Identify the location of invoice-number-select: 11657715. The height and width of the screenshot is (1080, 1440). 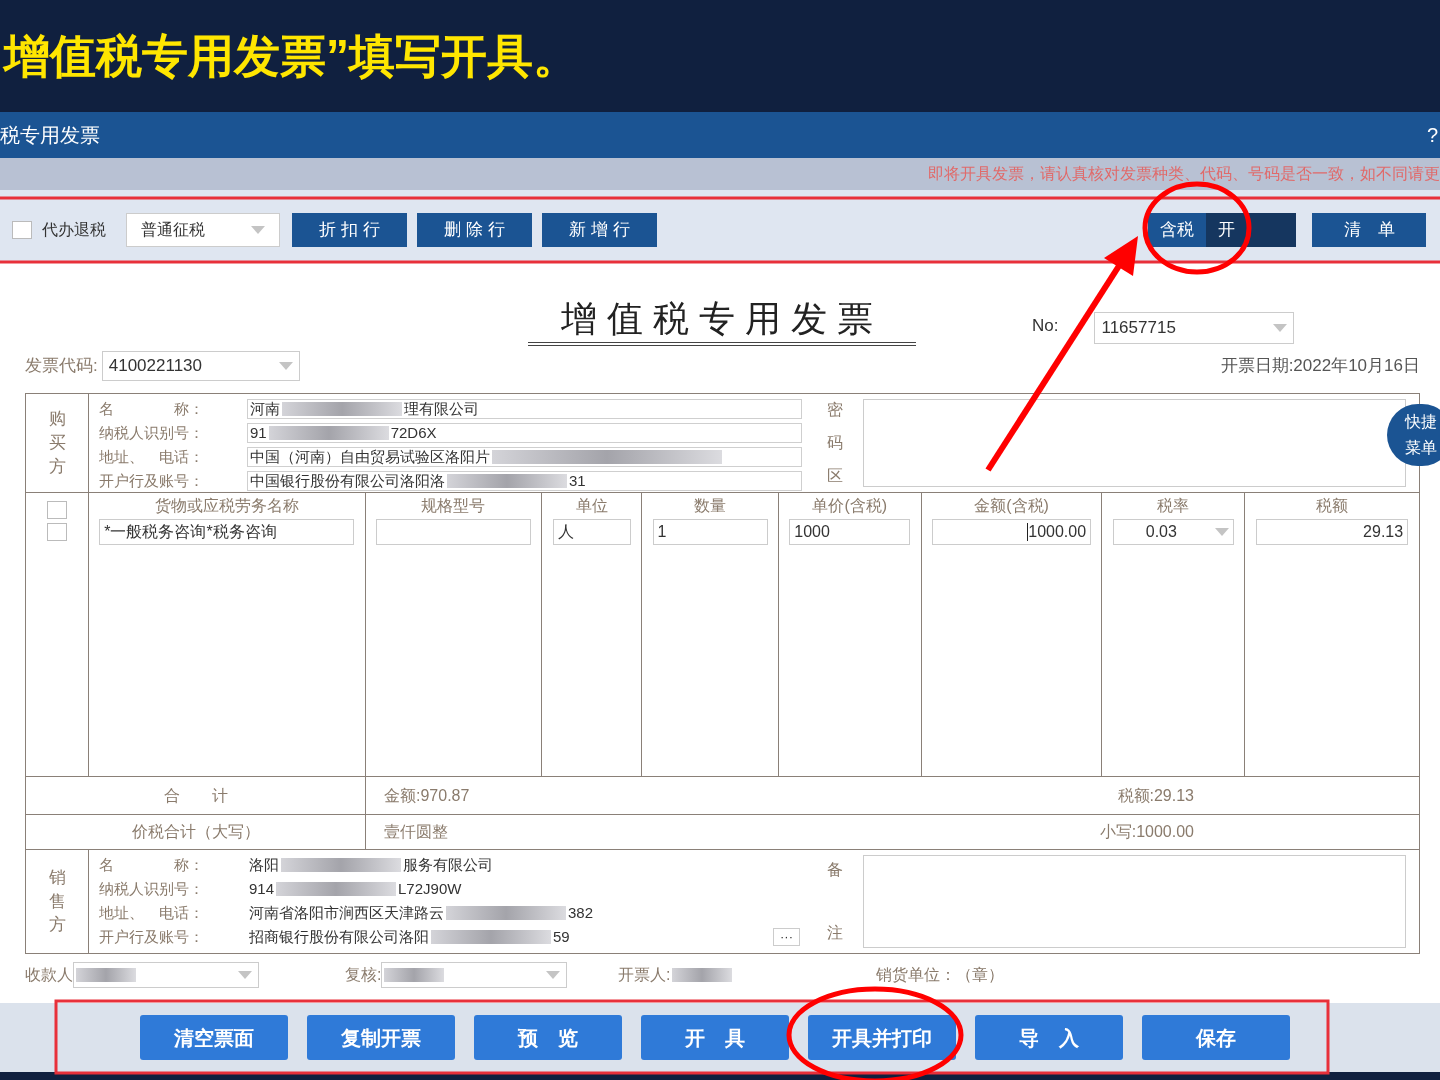
(1194, 328).